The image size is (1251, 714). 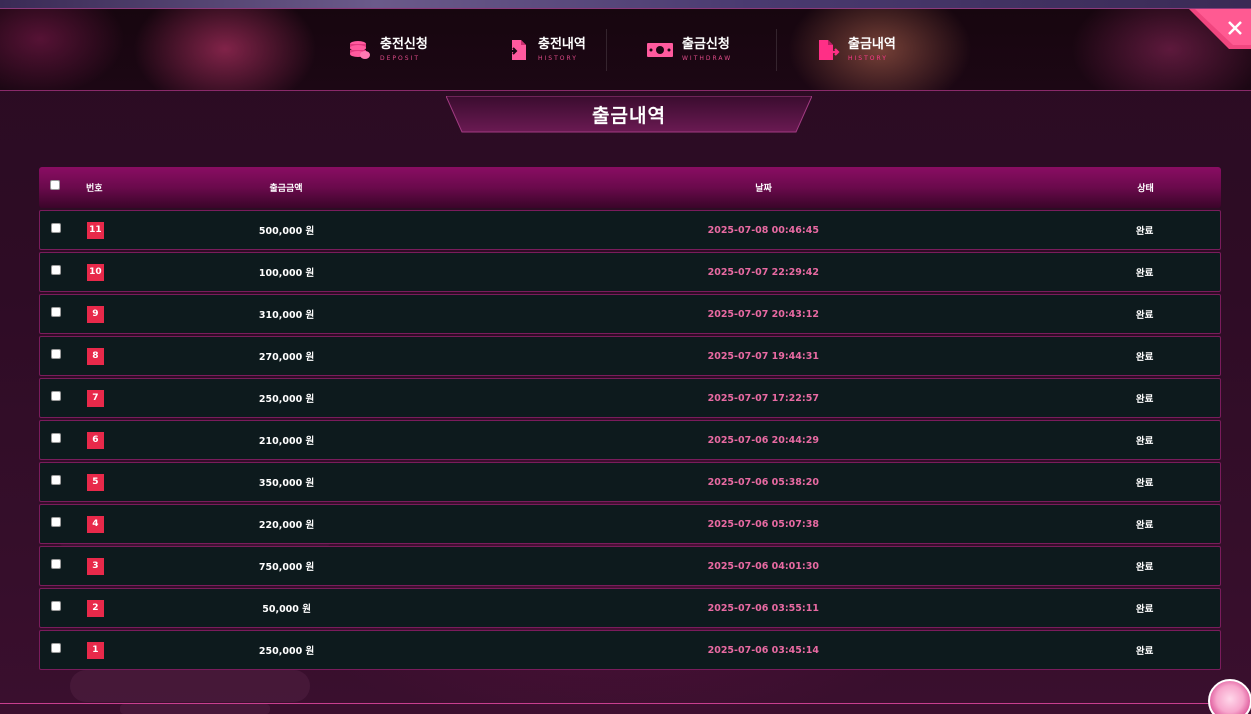 What do you see at coordinates (630, 650) in the screenshot?
I see `table-row: 1 250,000 원 2025-07-06 03:45:14 완료` at bounding box center [630, 650].